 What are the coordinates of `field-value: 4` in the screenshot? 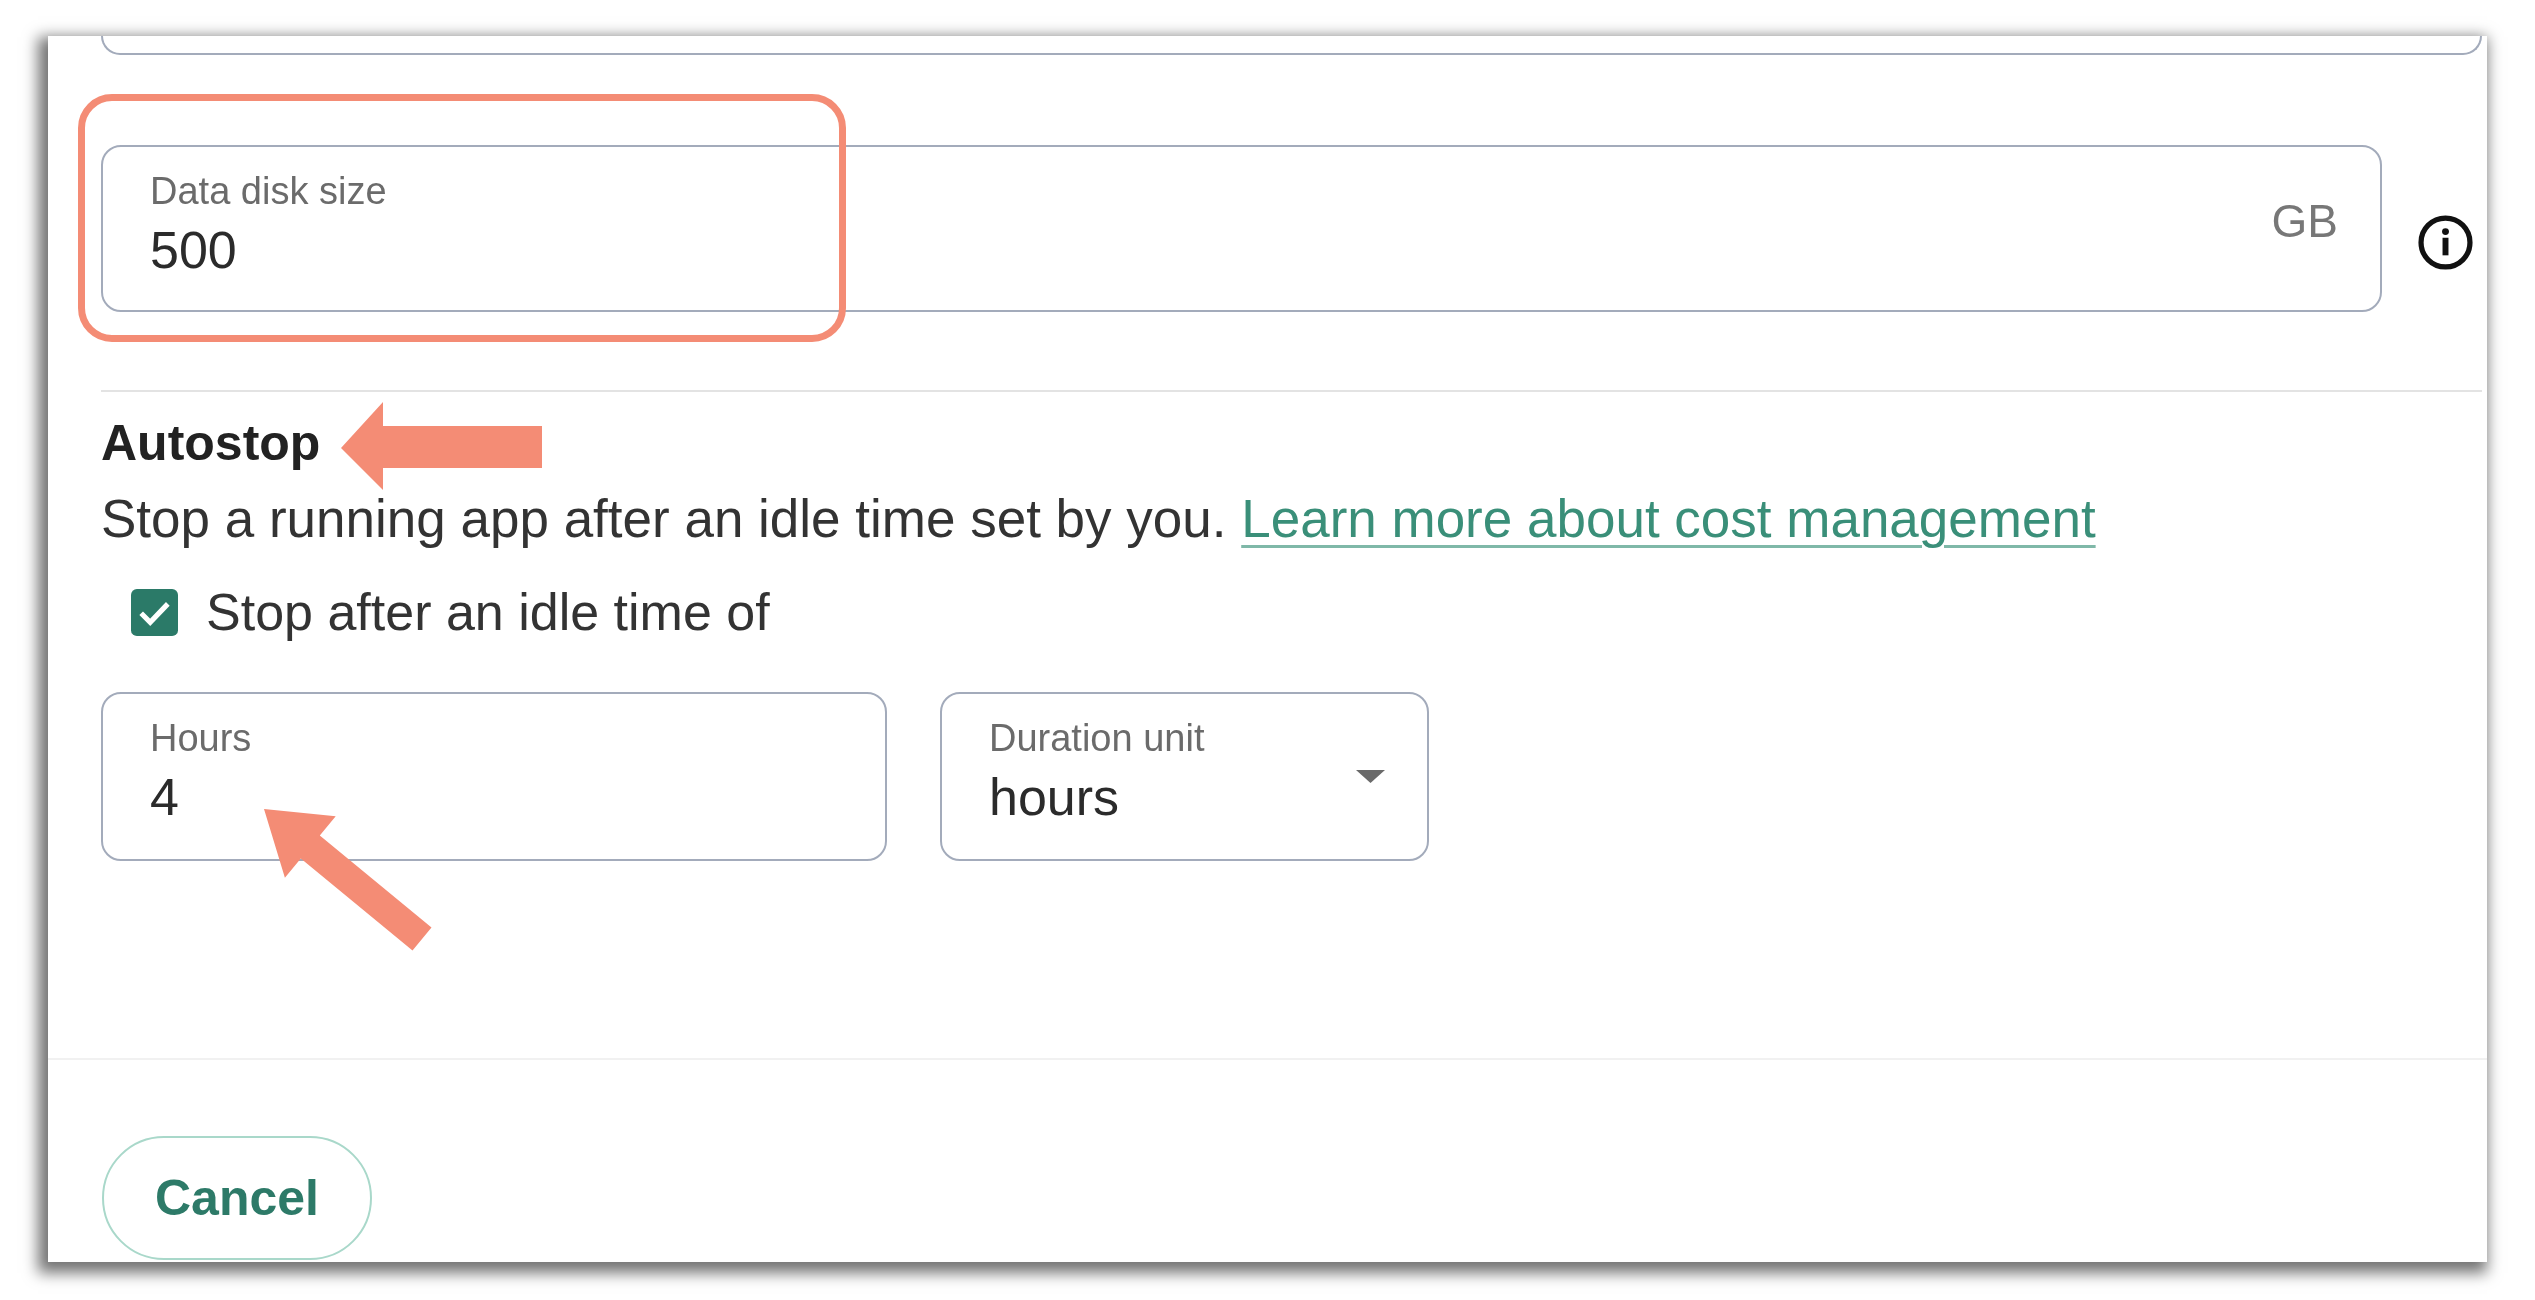 It's located at (164, 797).